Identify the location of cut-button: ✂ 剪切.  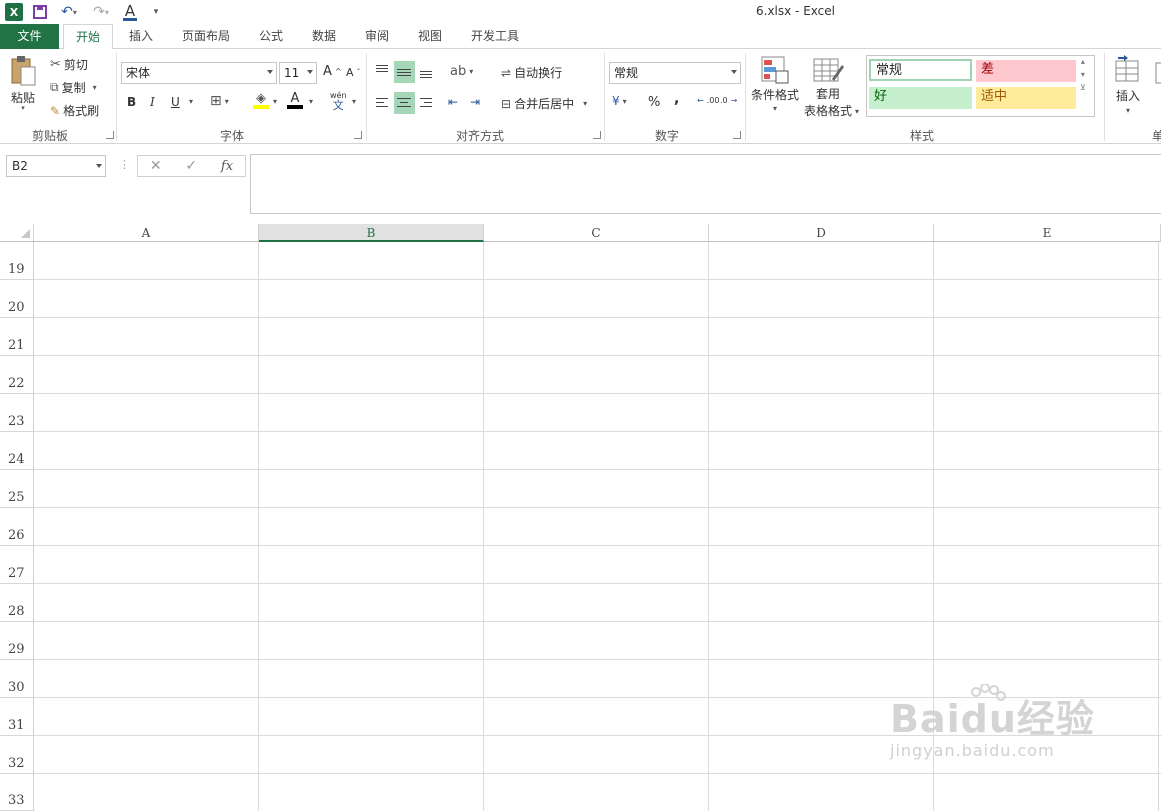
(69, 64).